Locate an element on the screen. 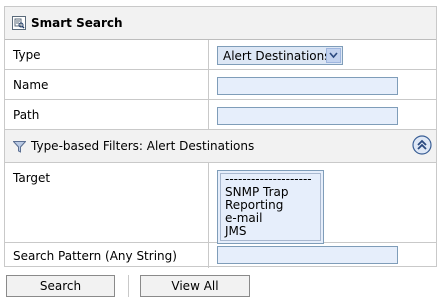 This screenshot has height=300, width=441. type-select-value: Alert Destinations is located at coordinates (277, 56).